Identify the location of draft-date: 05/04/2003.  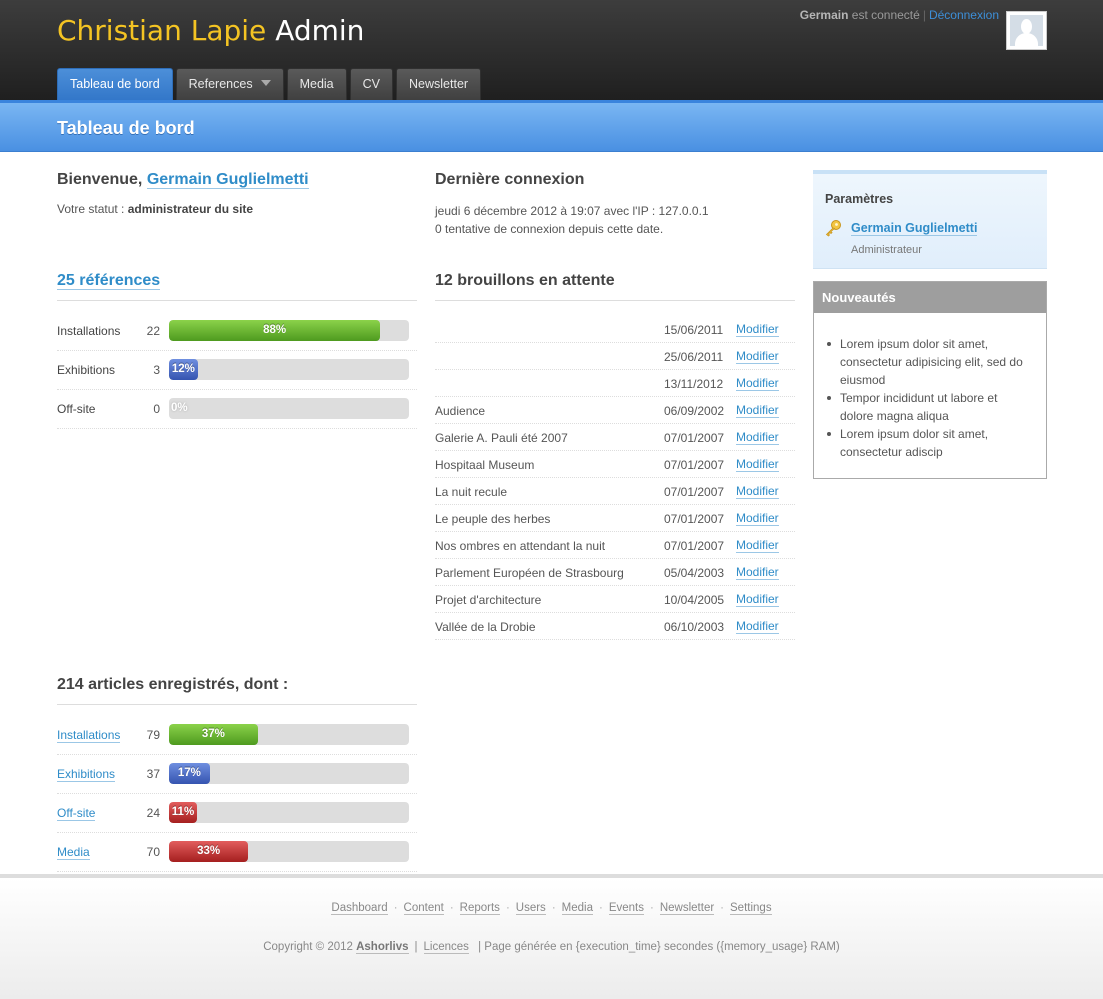
(694, 573).